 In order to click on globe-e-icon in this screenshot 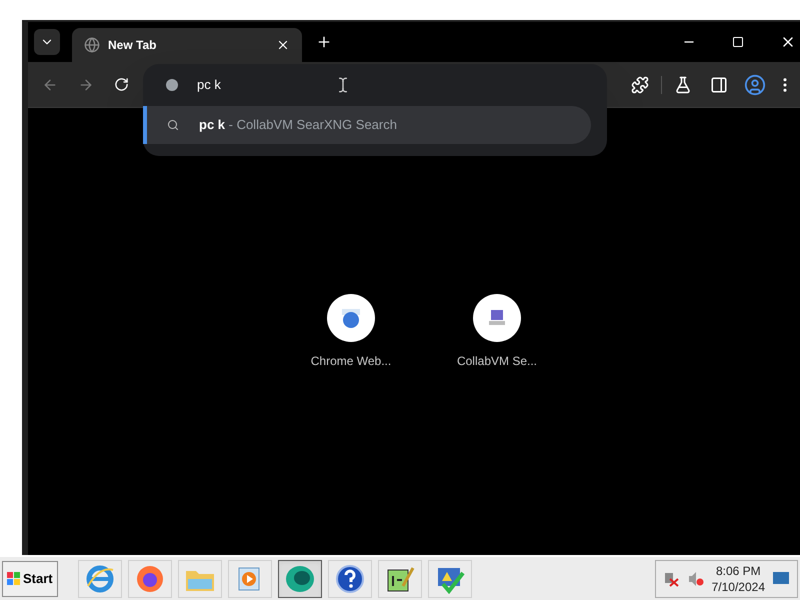, I will do `click(99, 579)`.